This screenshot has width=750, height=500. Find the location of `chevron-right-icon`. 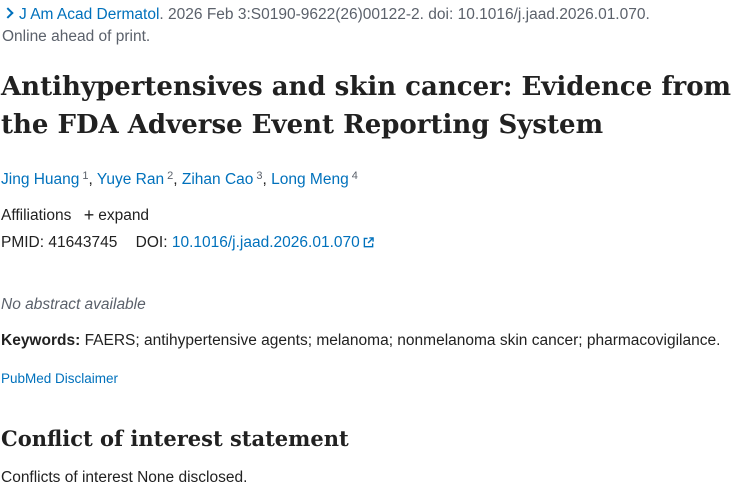

chevron-right-icon is located at coordinates (8, 13).